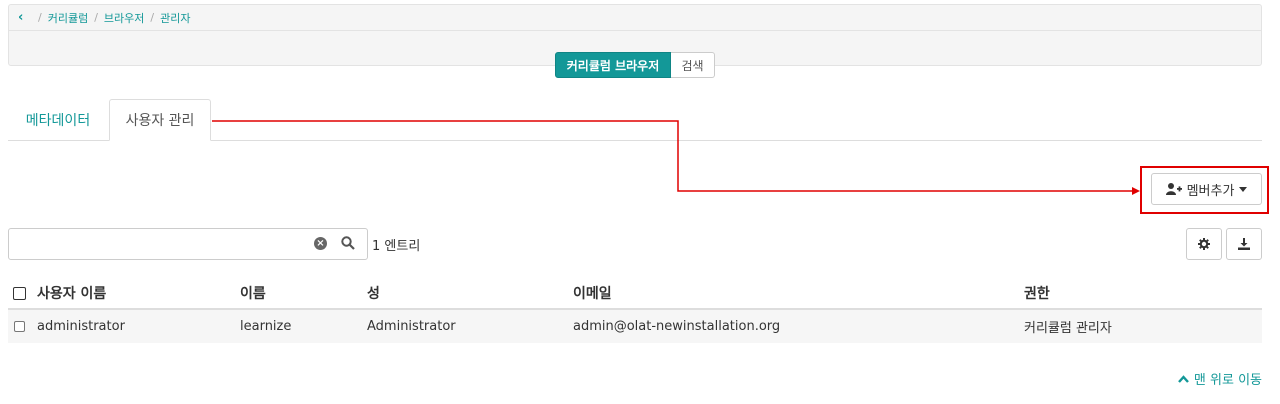 The height and width of the screenshot is (404, 1280). I want to click on download-icon, so click(1244, 244).